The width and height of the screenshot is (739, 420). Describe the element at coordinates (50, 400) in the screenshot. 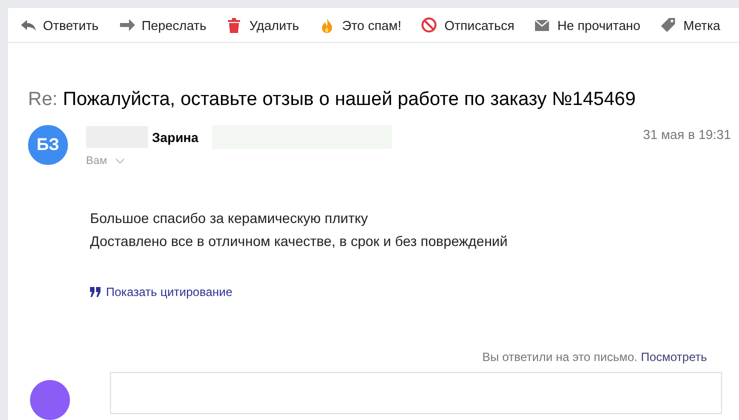

I see `user-avatar` at that location.